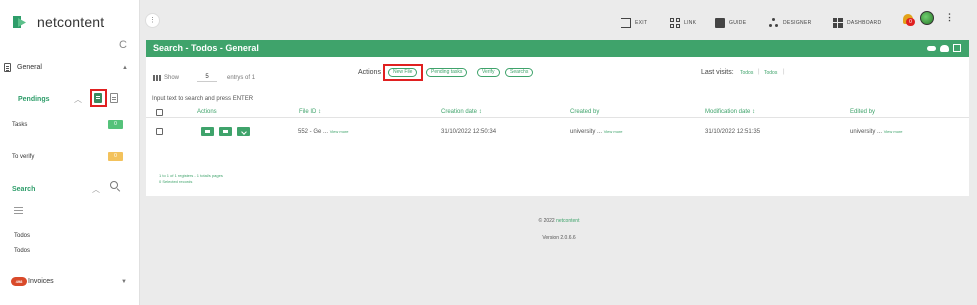  Describe the element at coordinates (641, 23) in the screenshot. I see `nav-exit-label: EXIT` at that location.